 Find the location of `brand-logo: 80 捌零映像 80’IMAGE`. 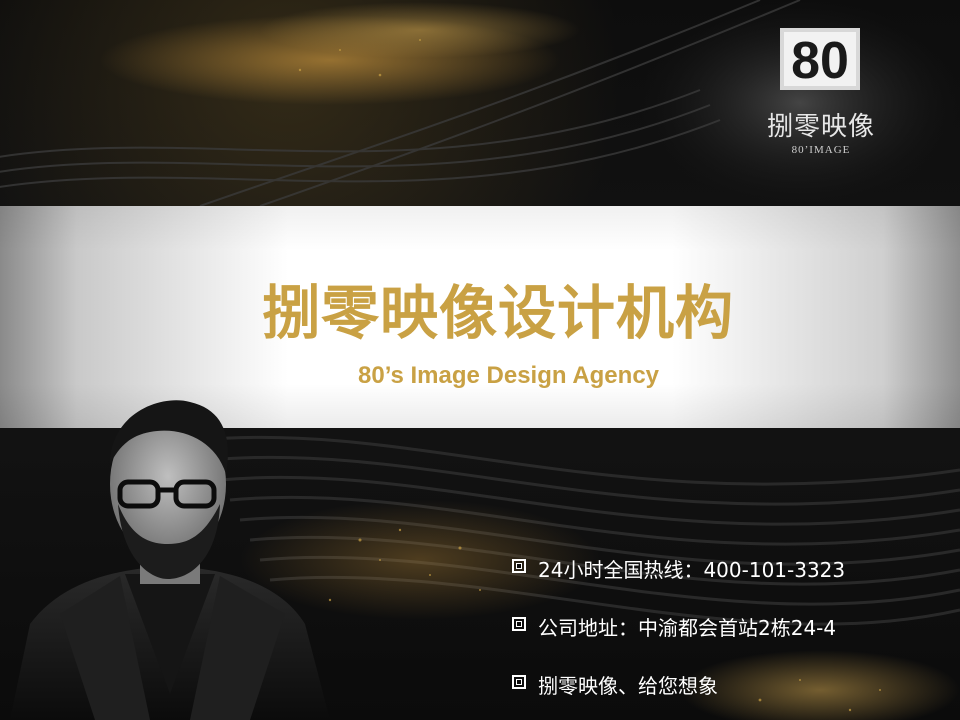

brand-logo: 80 捌零映像 80’IMAGE is located at coordinates (821, 93).